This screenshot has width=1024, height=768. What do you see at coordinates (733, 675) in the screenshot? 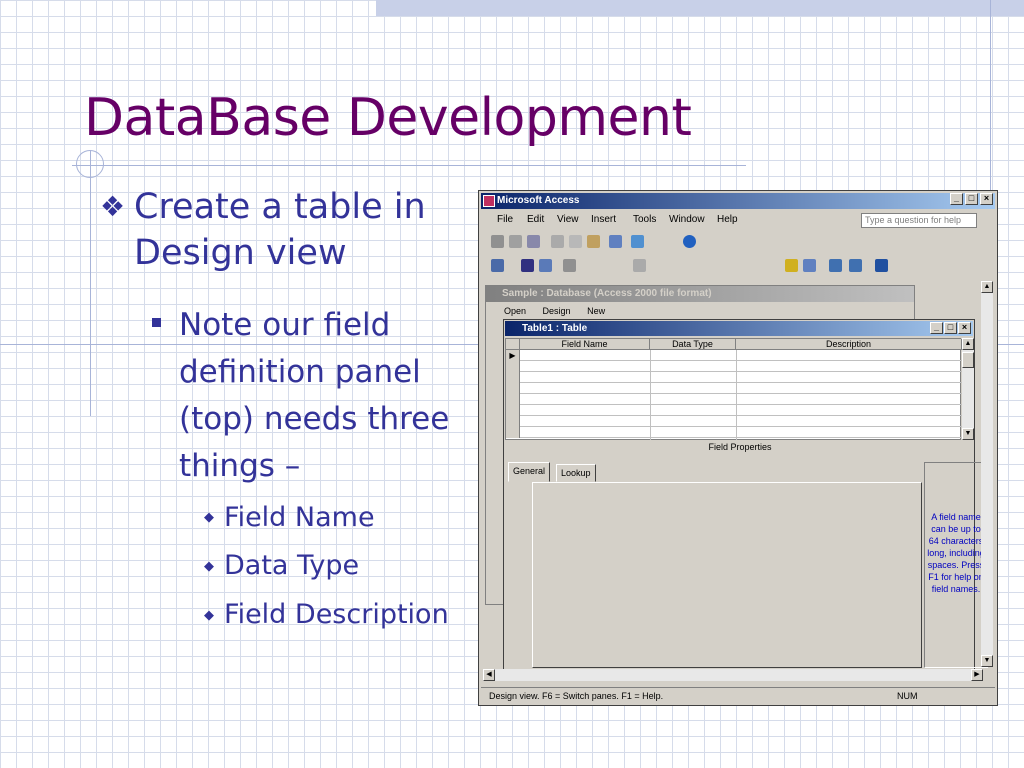
I see `horizontal-scrollbar: ◀ ▶` at bounding box center [733, 675].